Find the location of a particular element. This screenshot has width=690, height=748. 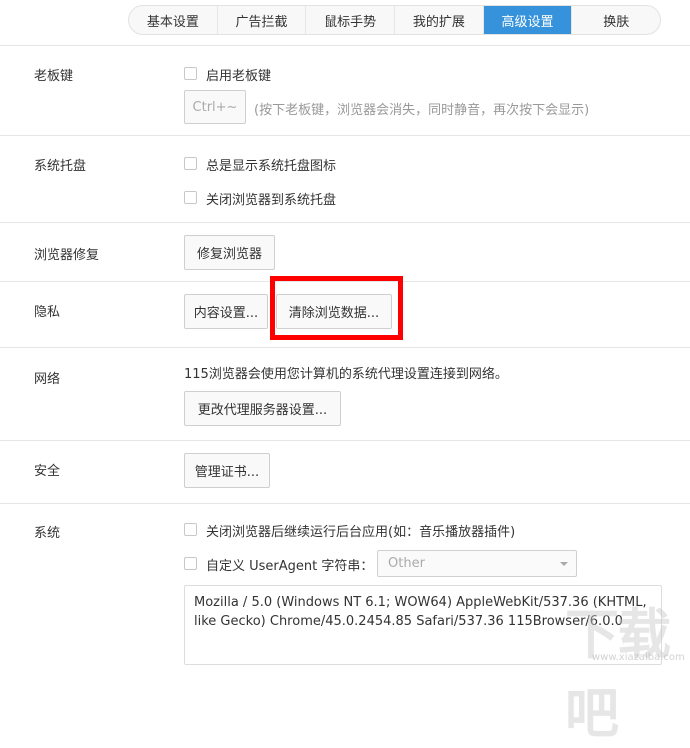

boss-key-shortcut-input: Ctrl+~ is located at coordinates (215, 107).